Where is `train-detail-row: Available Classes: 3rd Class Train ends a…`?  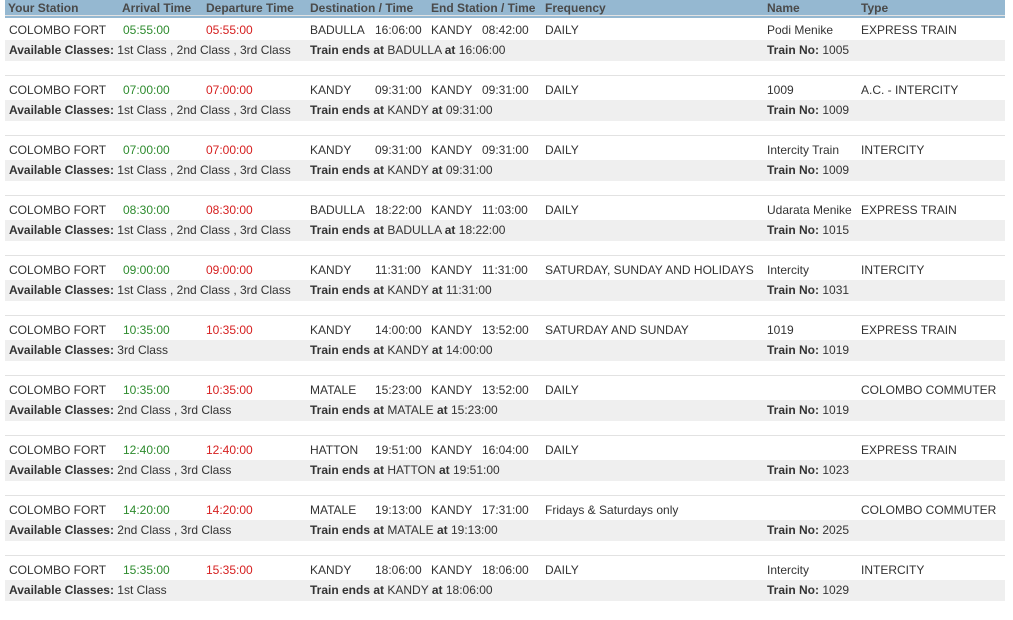 train-detail-row: Available Classes: 3rd Class Train ends a… is located at coordinates (505, 350).